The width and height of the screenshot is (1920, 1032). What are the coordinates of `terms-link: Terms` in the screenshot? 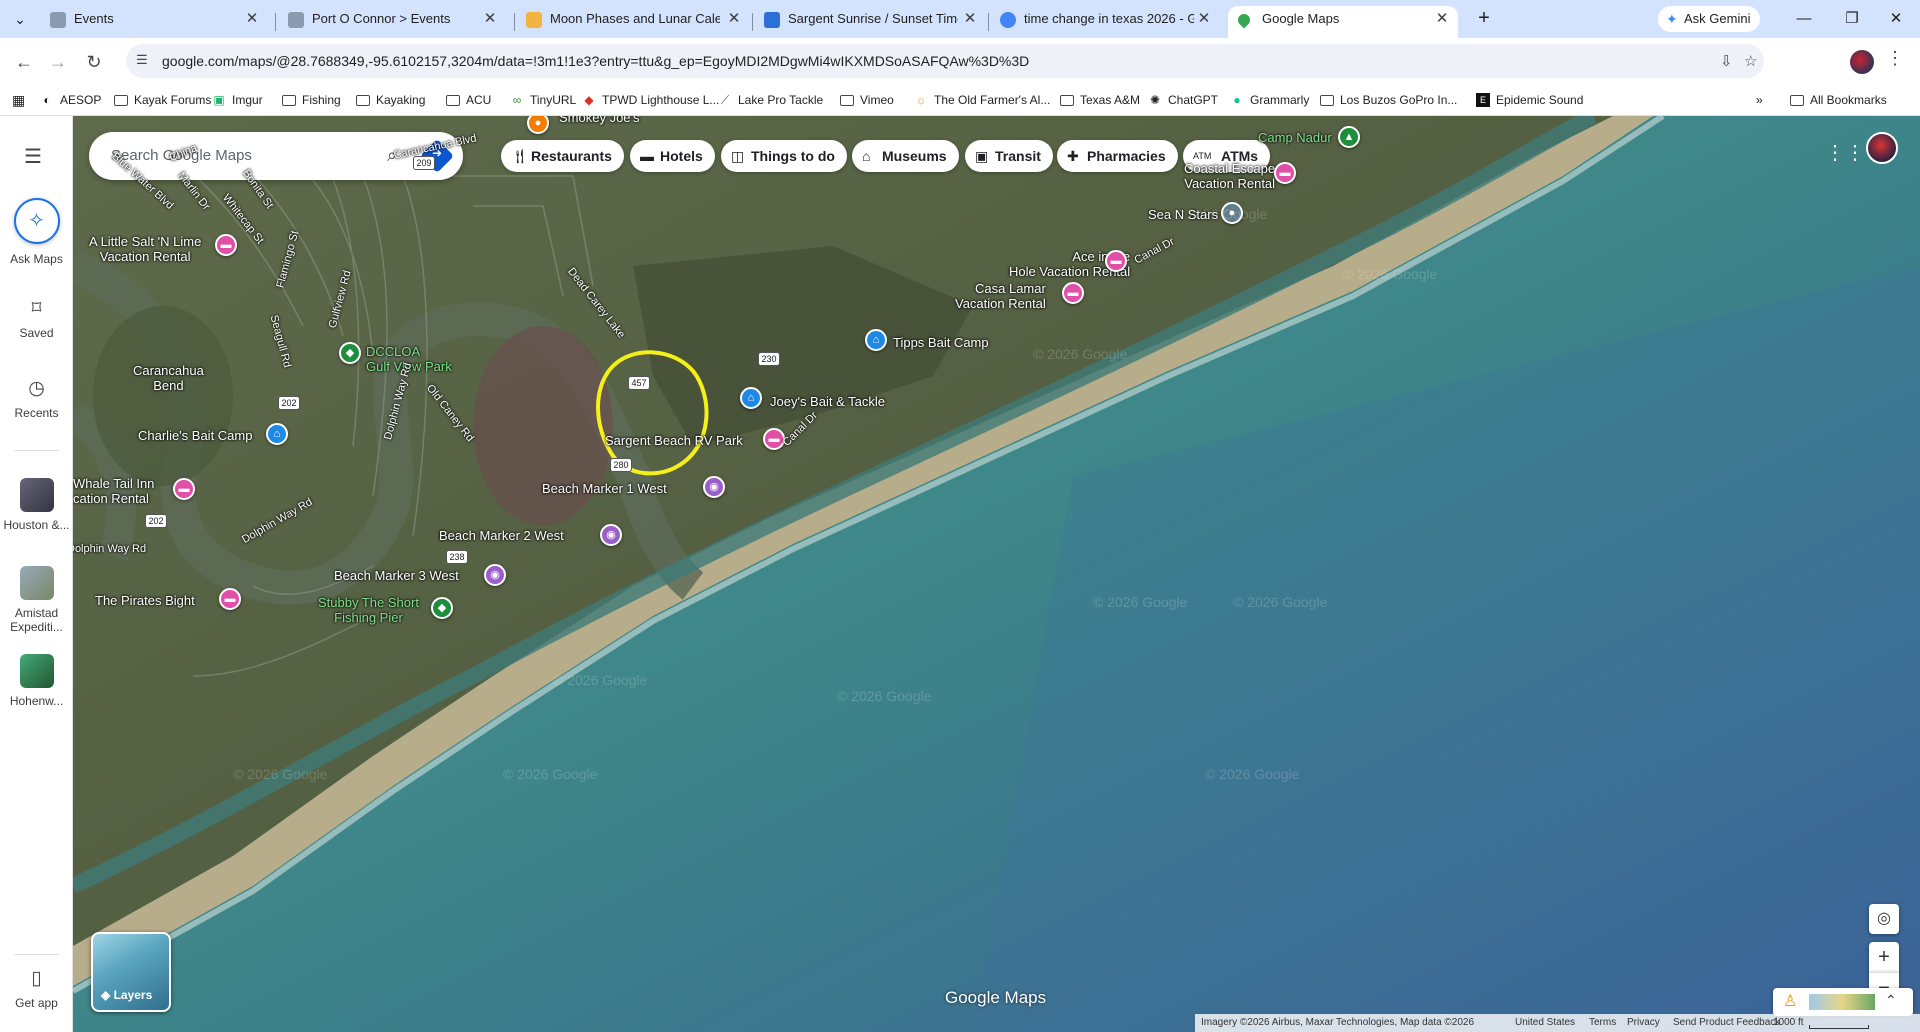 It's located at (1602, 1023).